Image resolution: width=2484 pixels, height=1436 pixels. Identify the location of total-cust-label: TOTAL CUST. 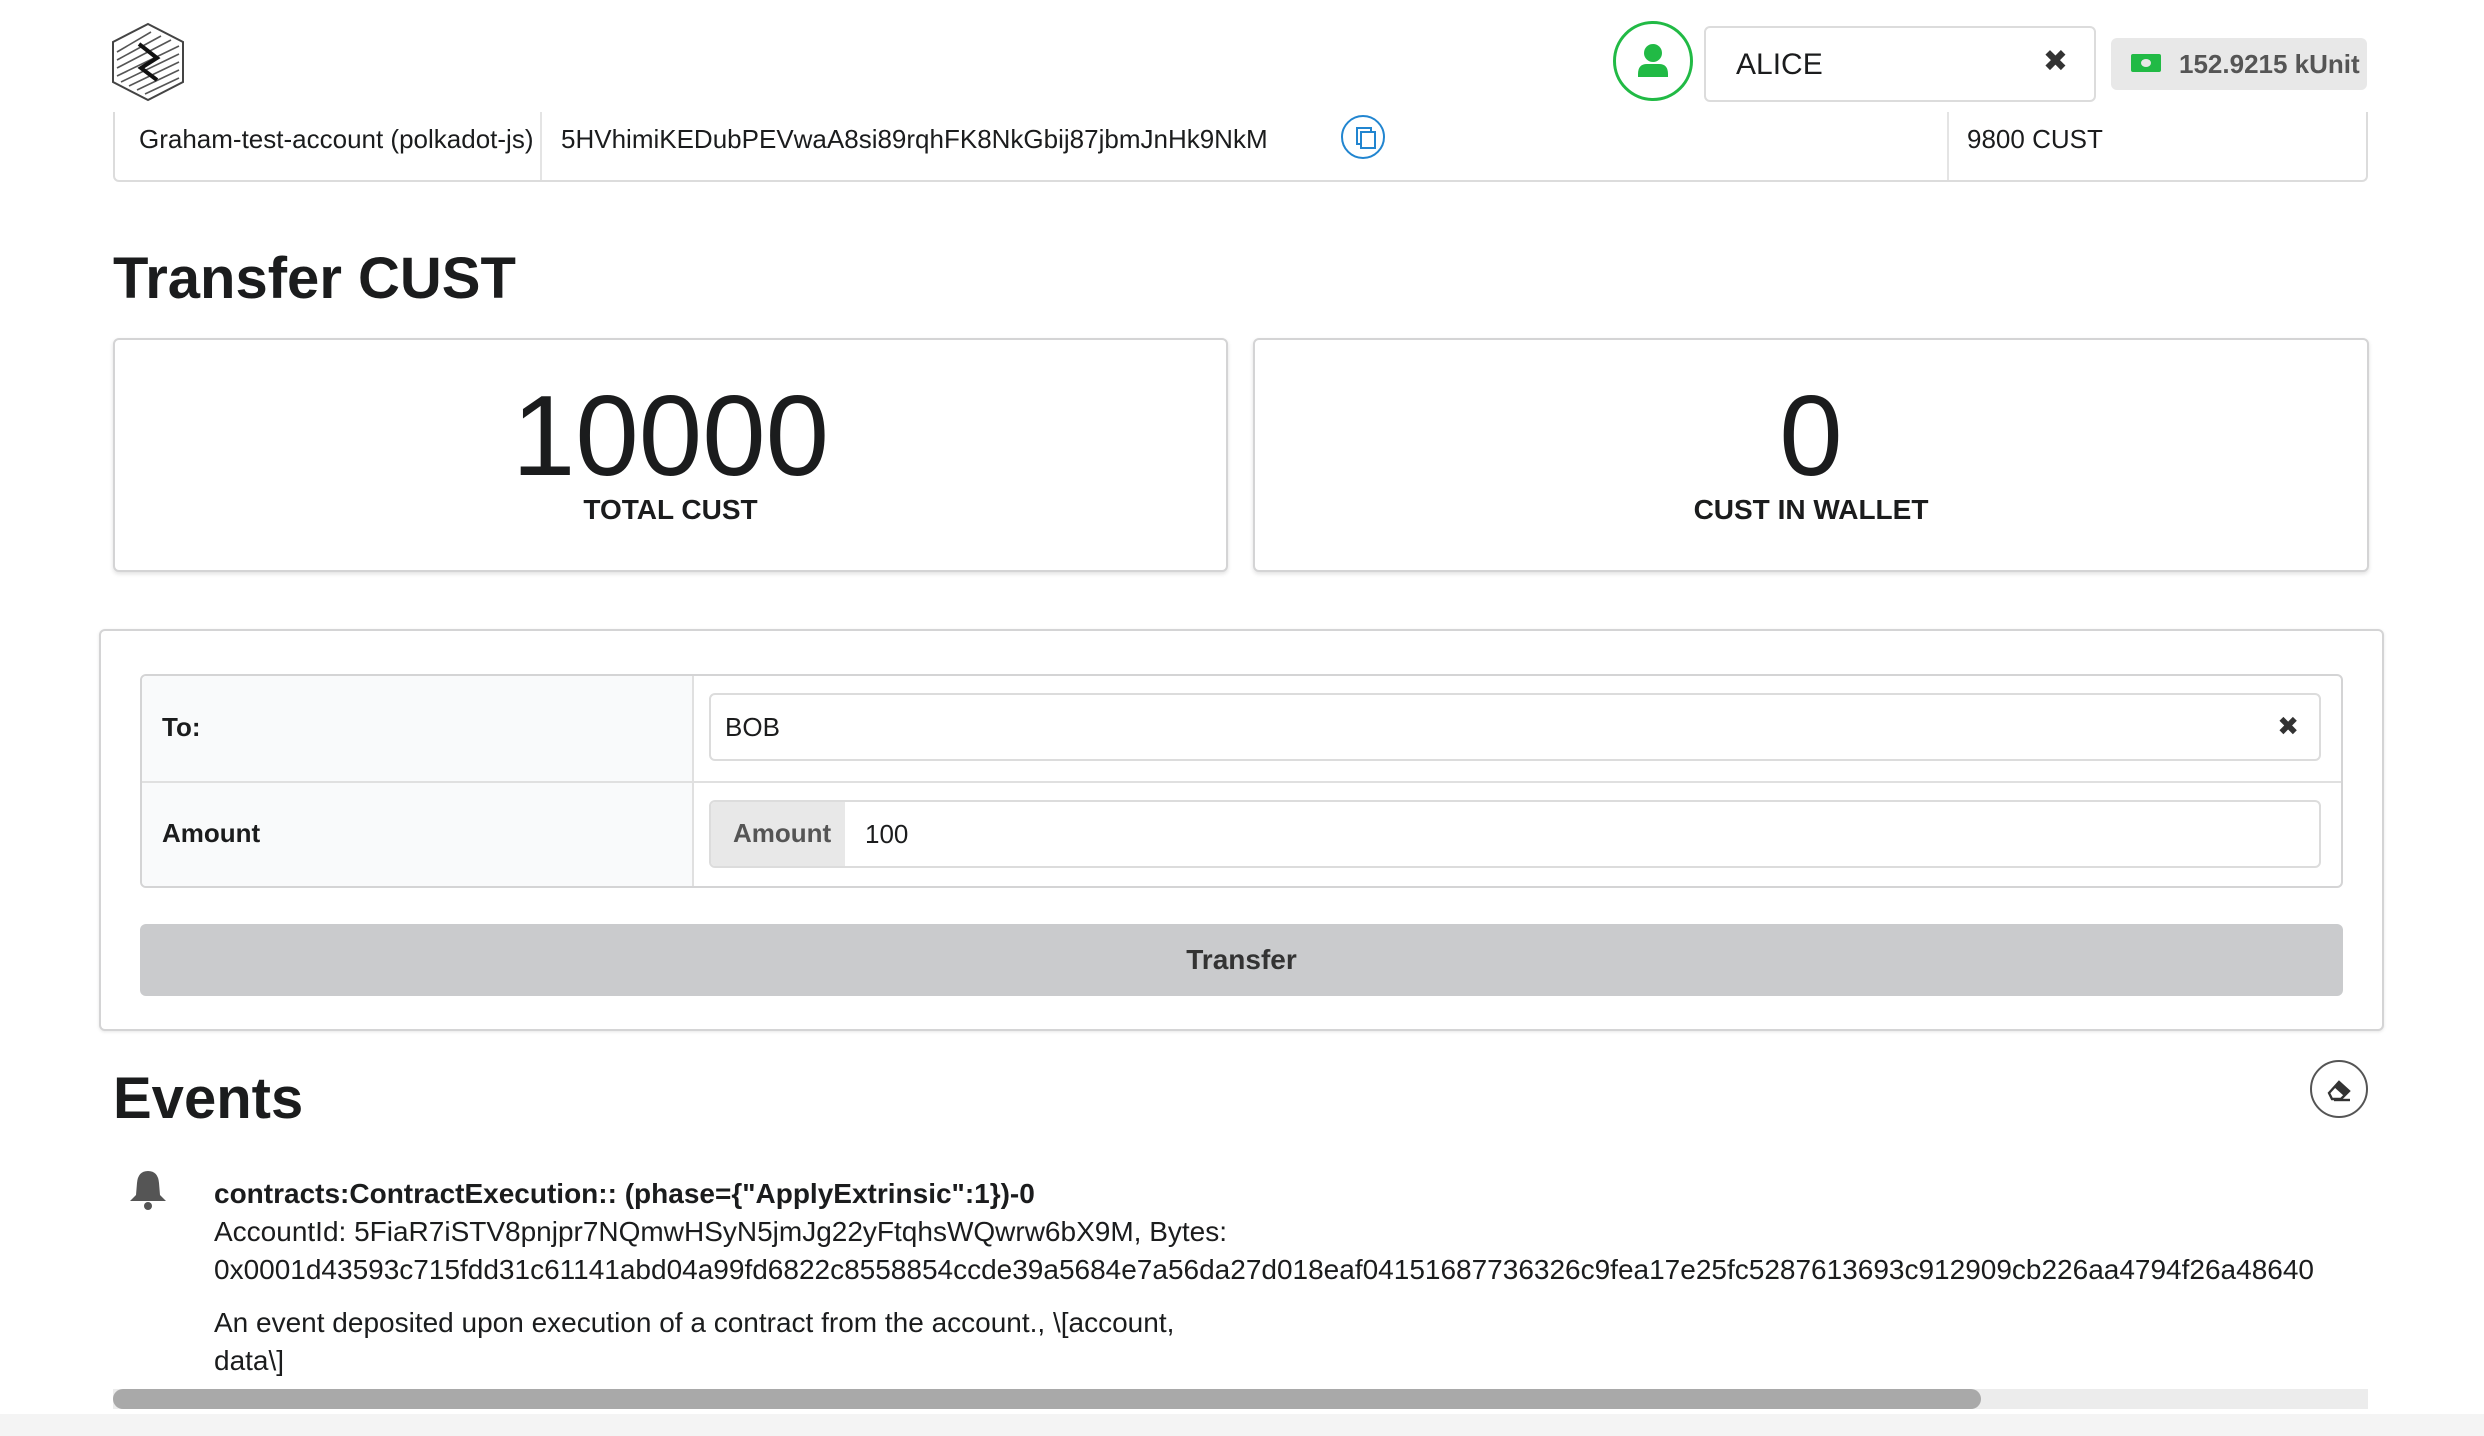
(670, 509).